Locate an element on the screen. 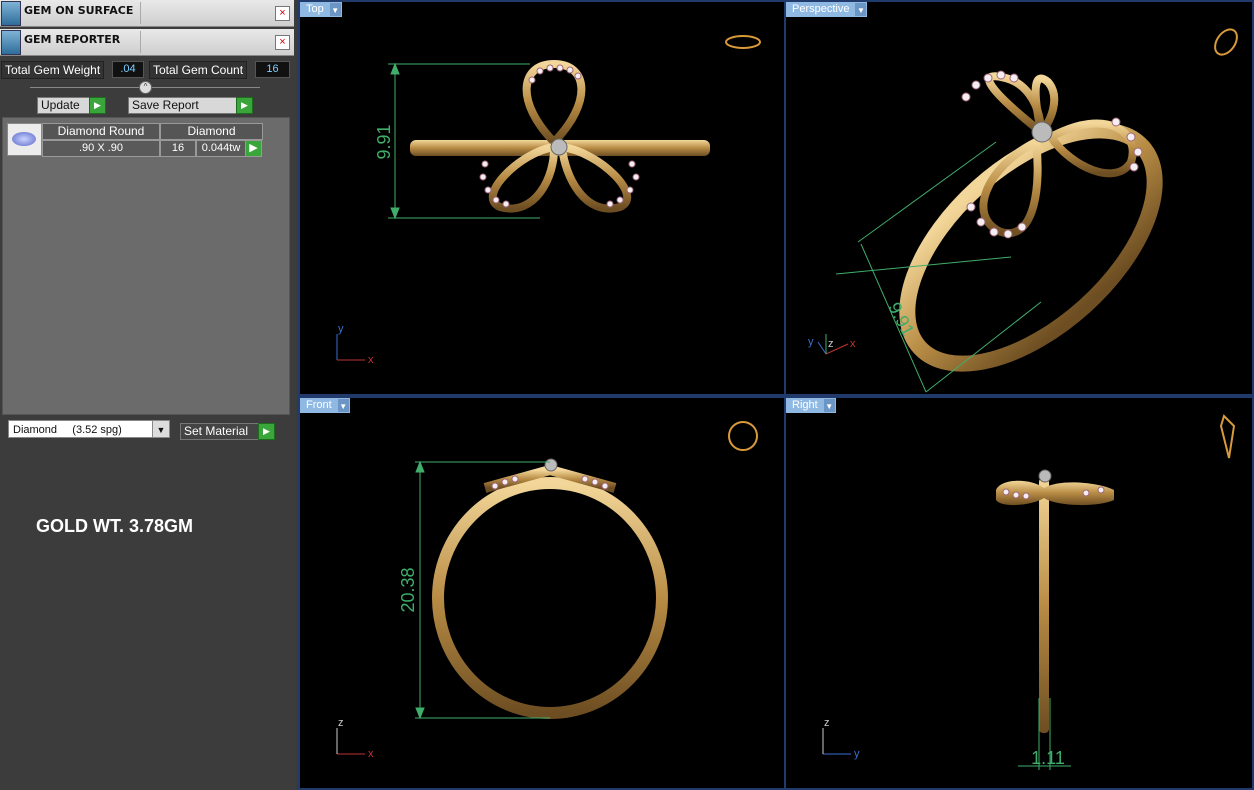 This screenshot has width=1254, height=790. total-gem-count-label: Total Gem Count is located at coordinates (198, 70).